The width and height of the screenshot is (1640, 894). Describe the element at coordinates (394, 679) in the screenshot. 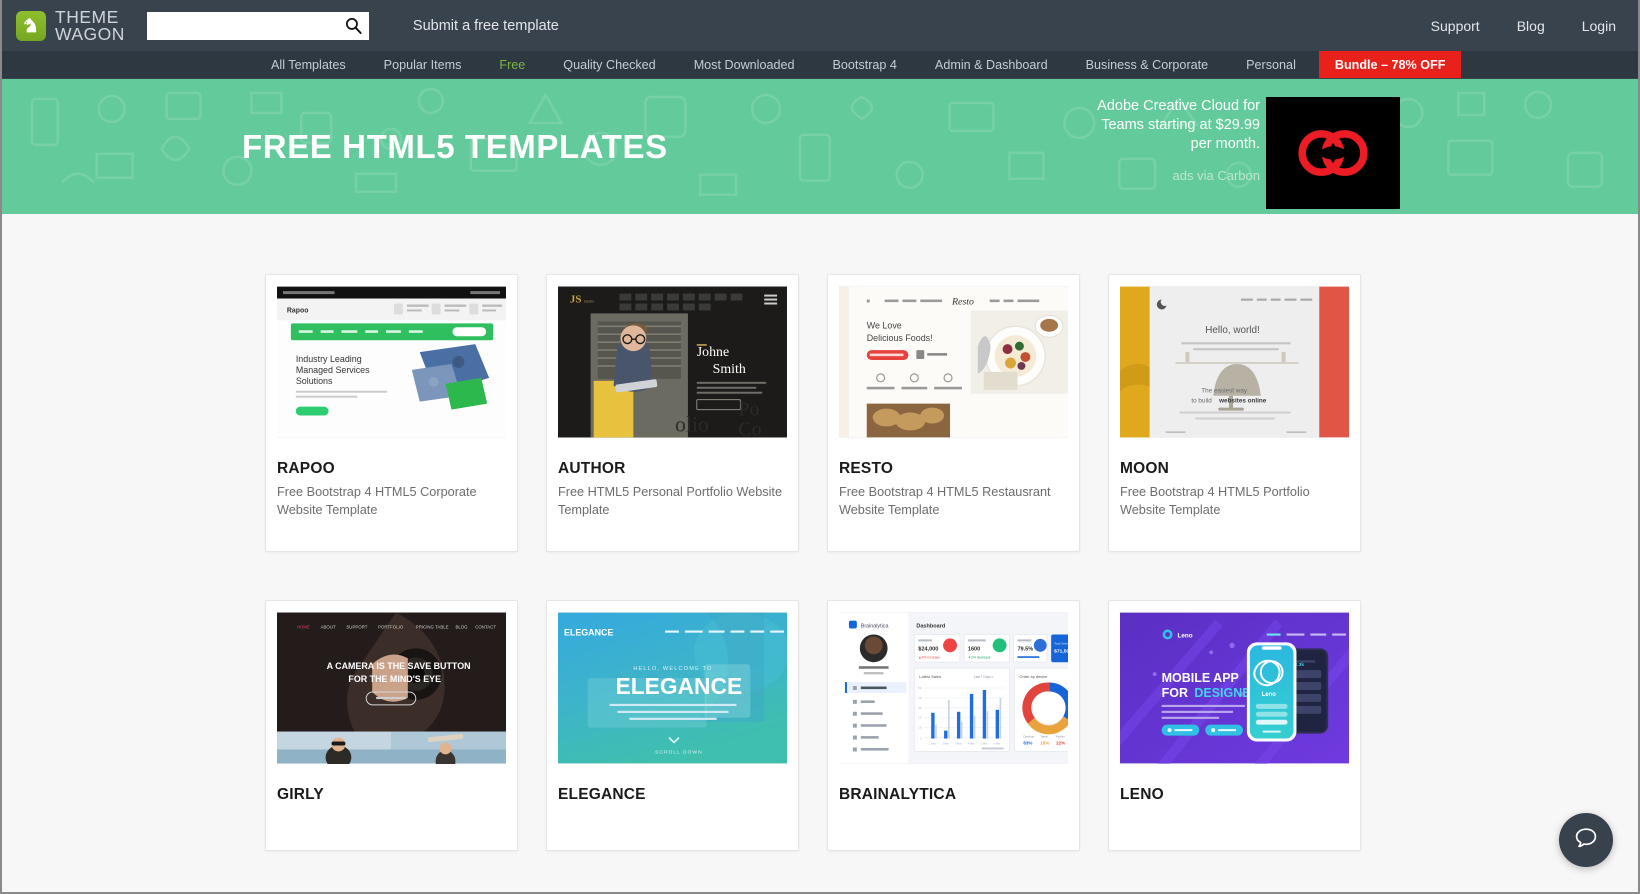

I see `svg-text: FOR THE MIND'S EYE` at that location.